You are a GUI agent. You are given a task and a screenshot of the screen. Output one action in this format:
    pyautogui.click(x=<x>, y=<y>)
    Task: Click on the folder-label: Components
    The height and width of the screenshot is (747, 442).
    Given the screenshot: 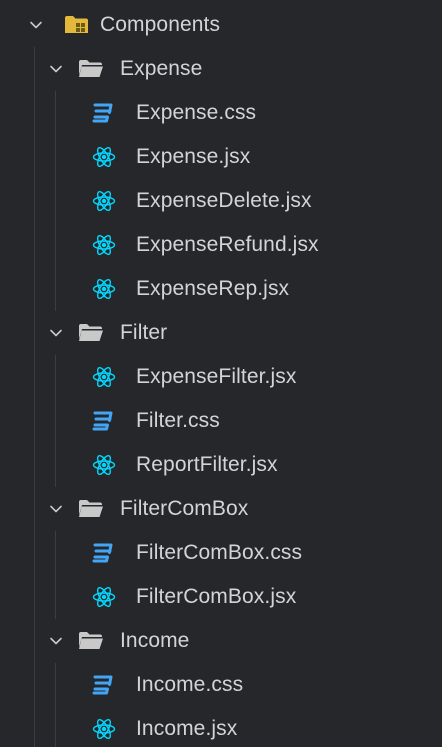 What is the action you would take?
    pyautogui.click(x=160, y=24)
    